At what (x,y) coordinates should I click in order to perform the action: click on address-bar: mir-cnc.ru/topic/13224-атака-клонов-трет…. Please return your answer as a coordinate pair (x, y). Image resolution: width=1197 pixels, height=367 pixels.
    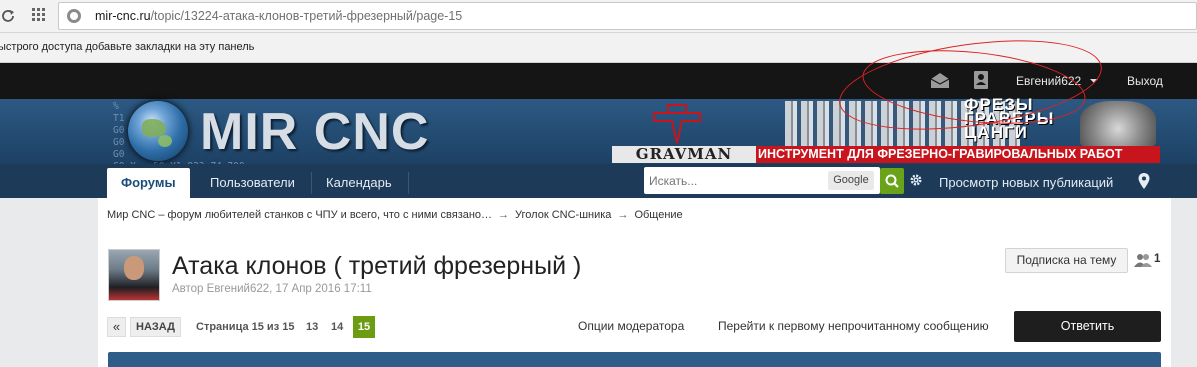
    Looking at the image, I should click on (627, 16).